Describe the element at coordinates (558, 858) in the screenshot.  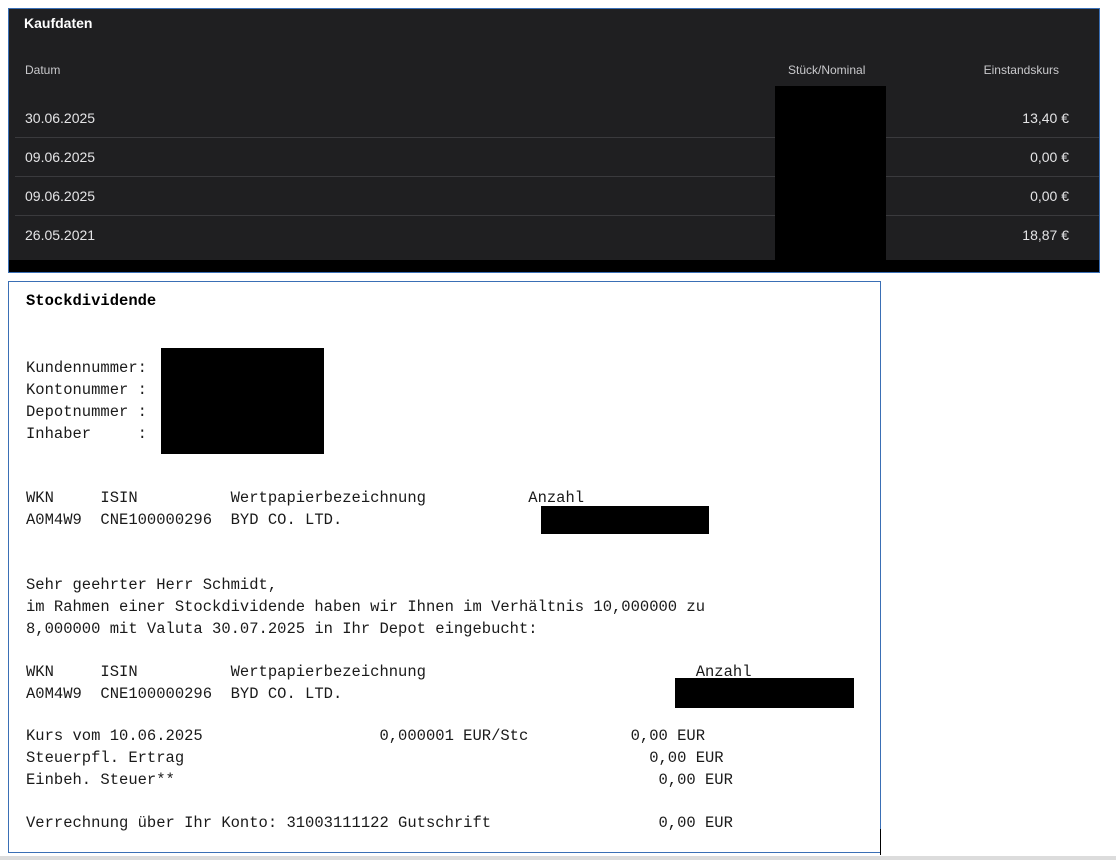
I see `bottom-scroll-edge` at that location.